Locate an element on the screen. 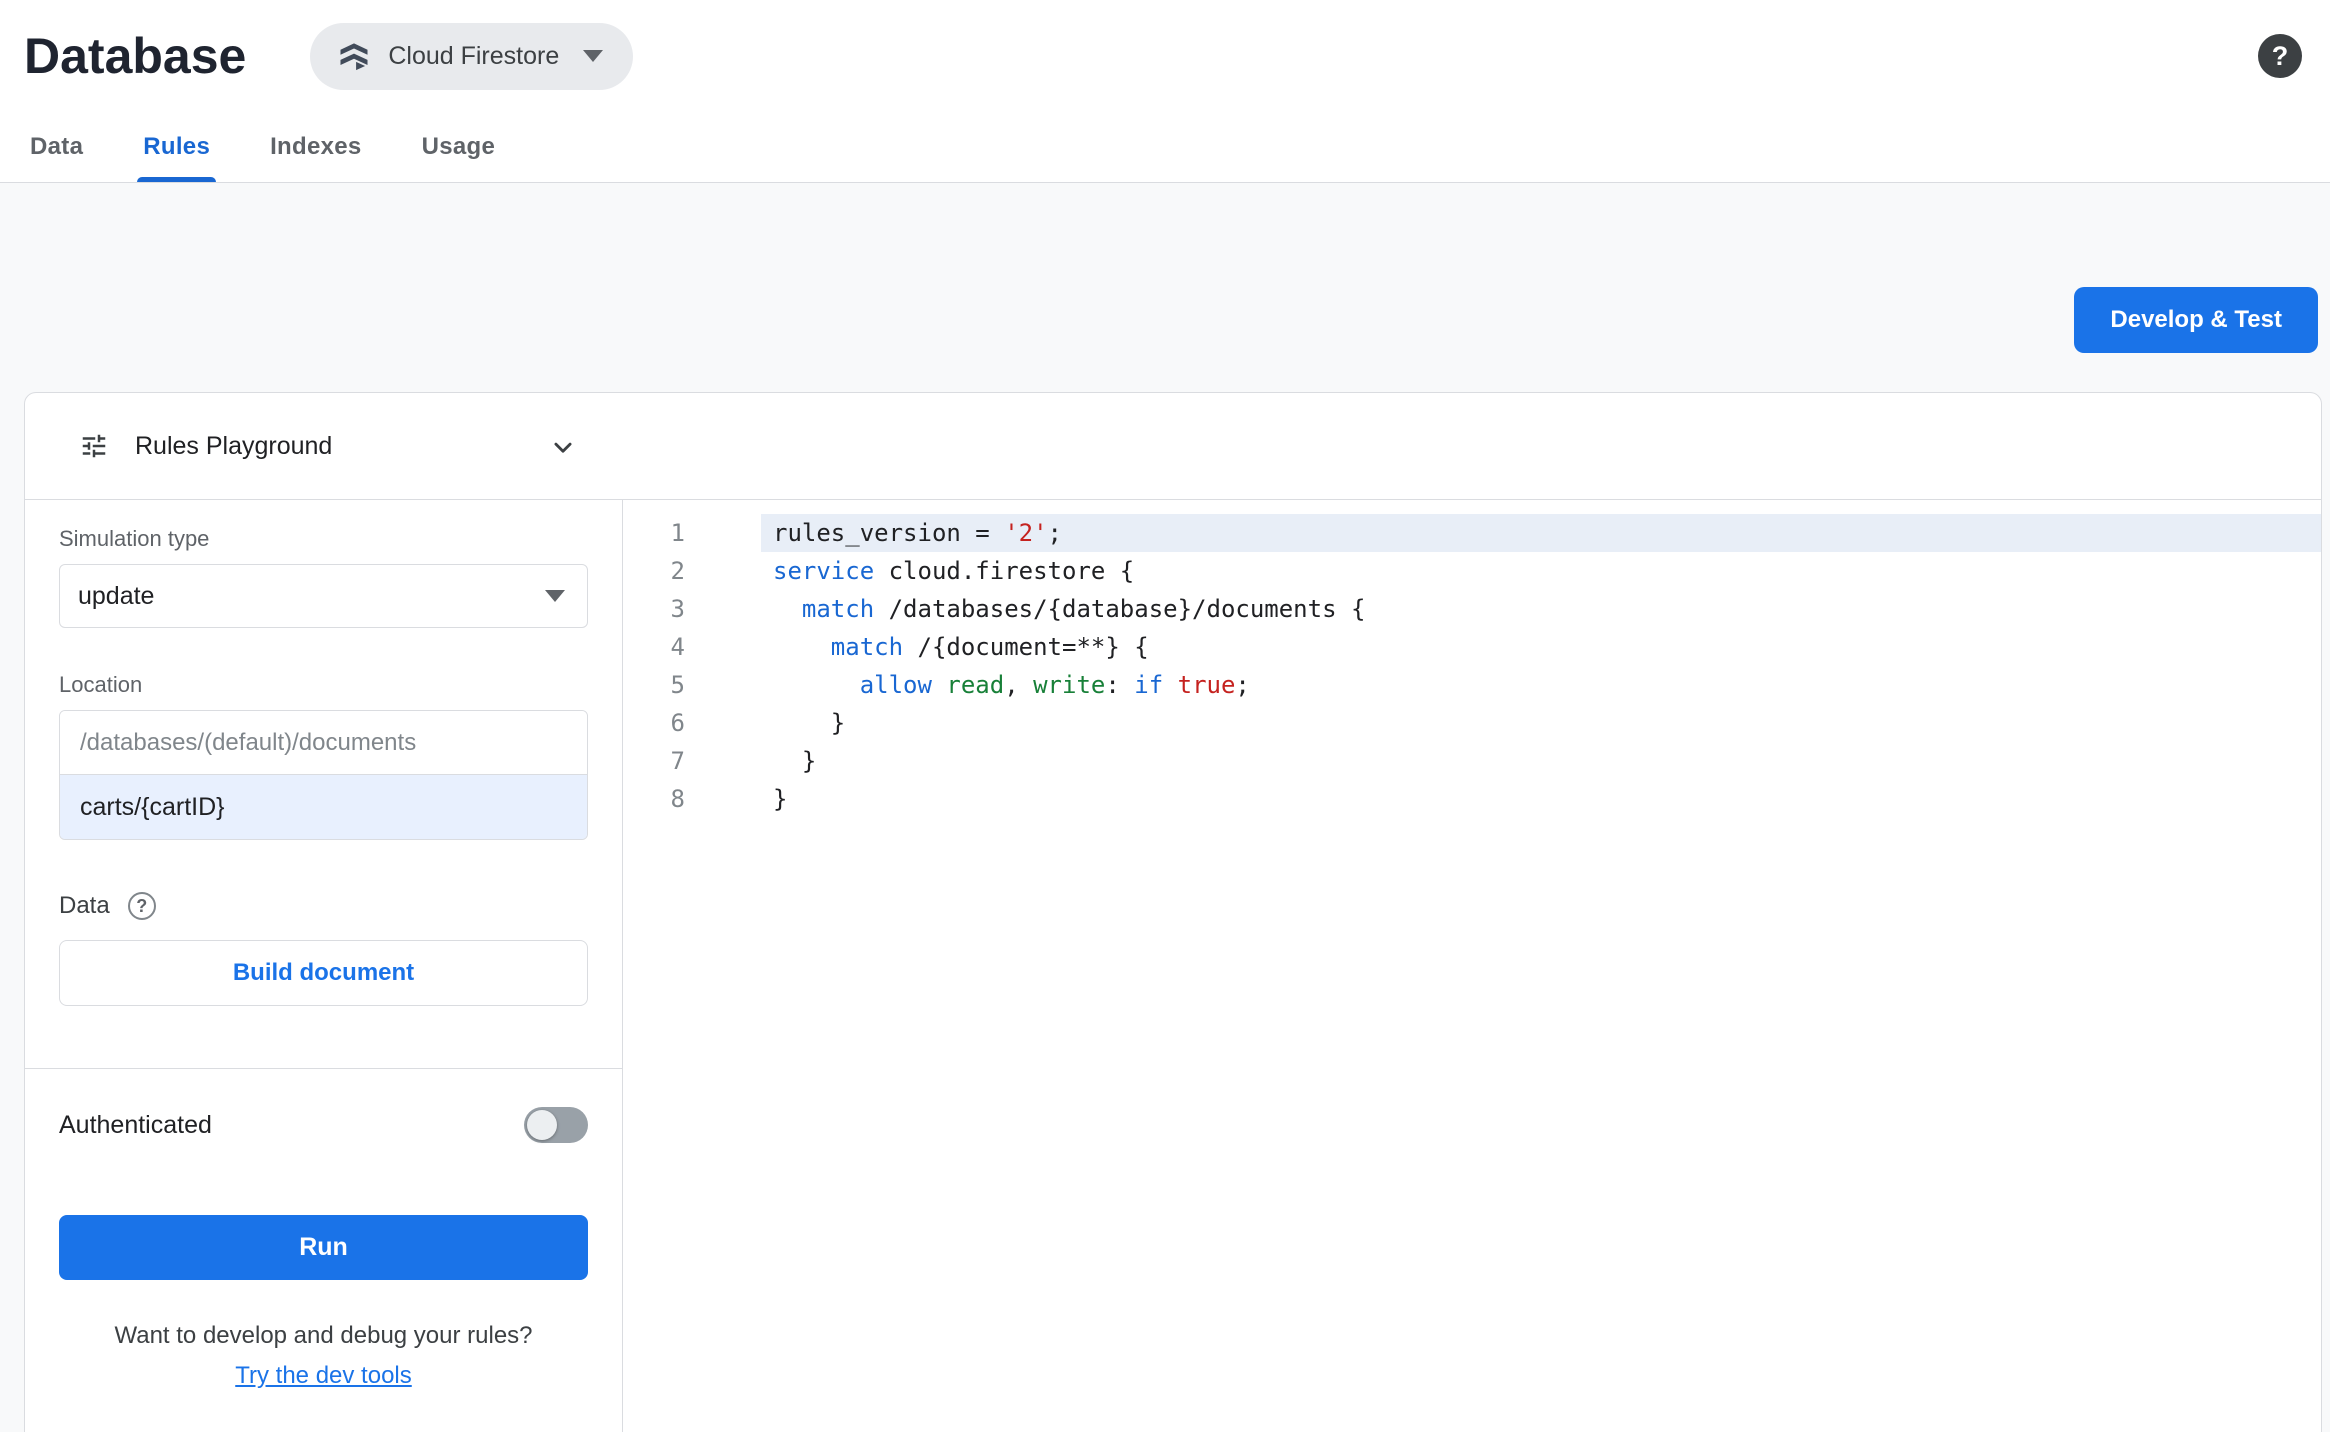 This screenshot has height=1432, width=2330. line-number: 4 is located at coordinates (677, 647).